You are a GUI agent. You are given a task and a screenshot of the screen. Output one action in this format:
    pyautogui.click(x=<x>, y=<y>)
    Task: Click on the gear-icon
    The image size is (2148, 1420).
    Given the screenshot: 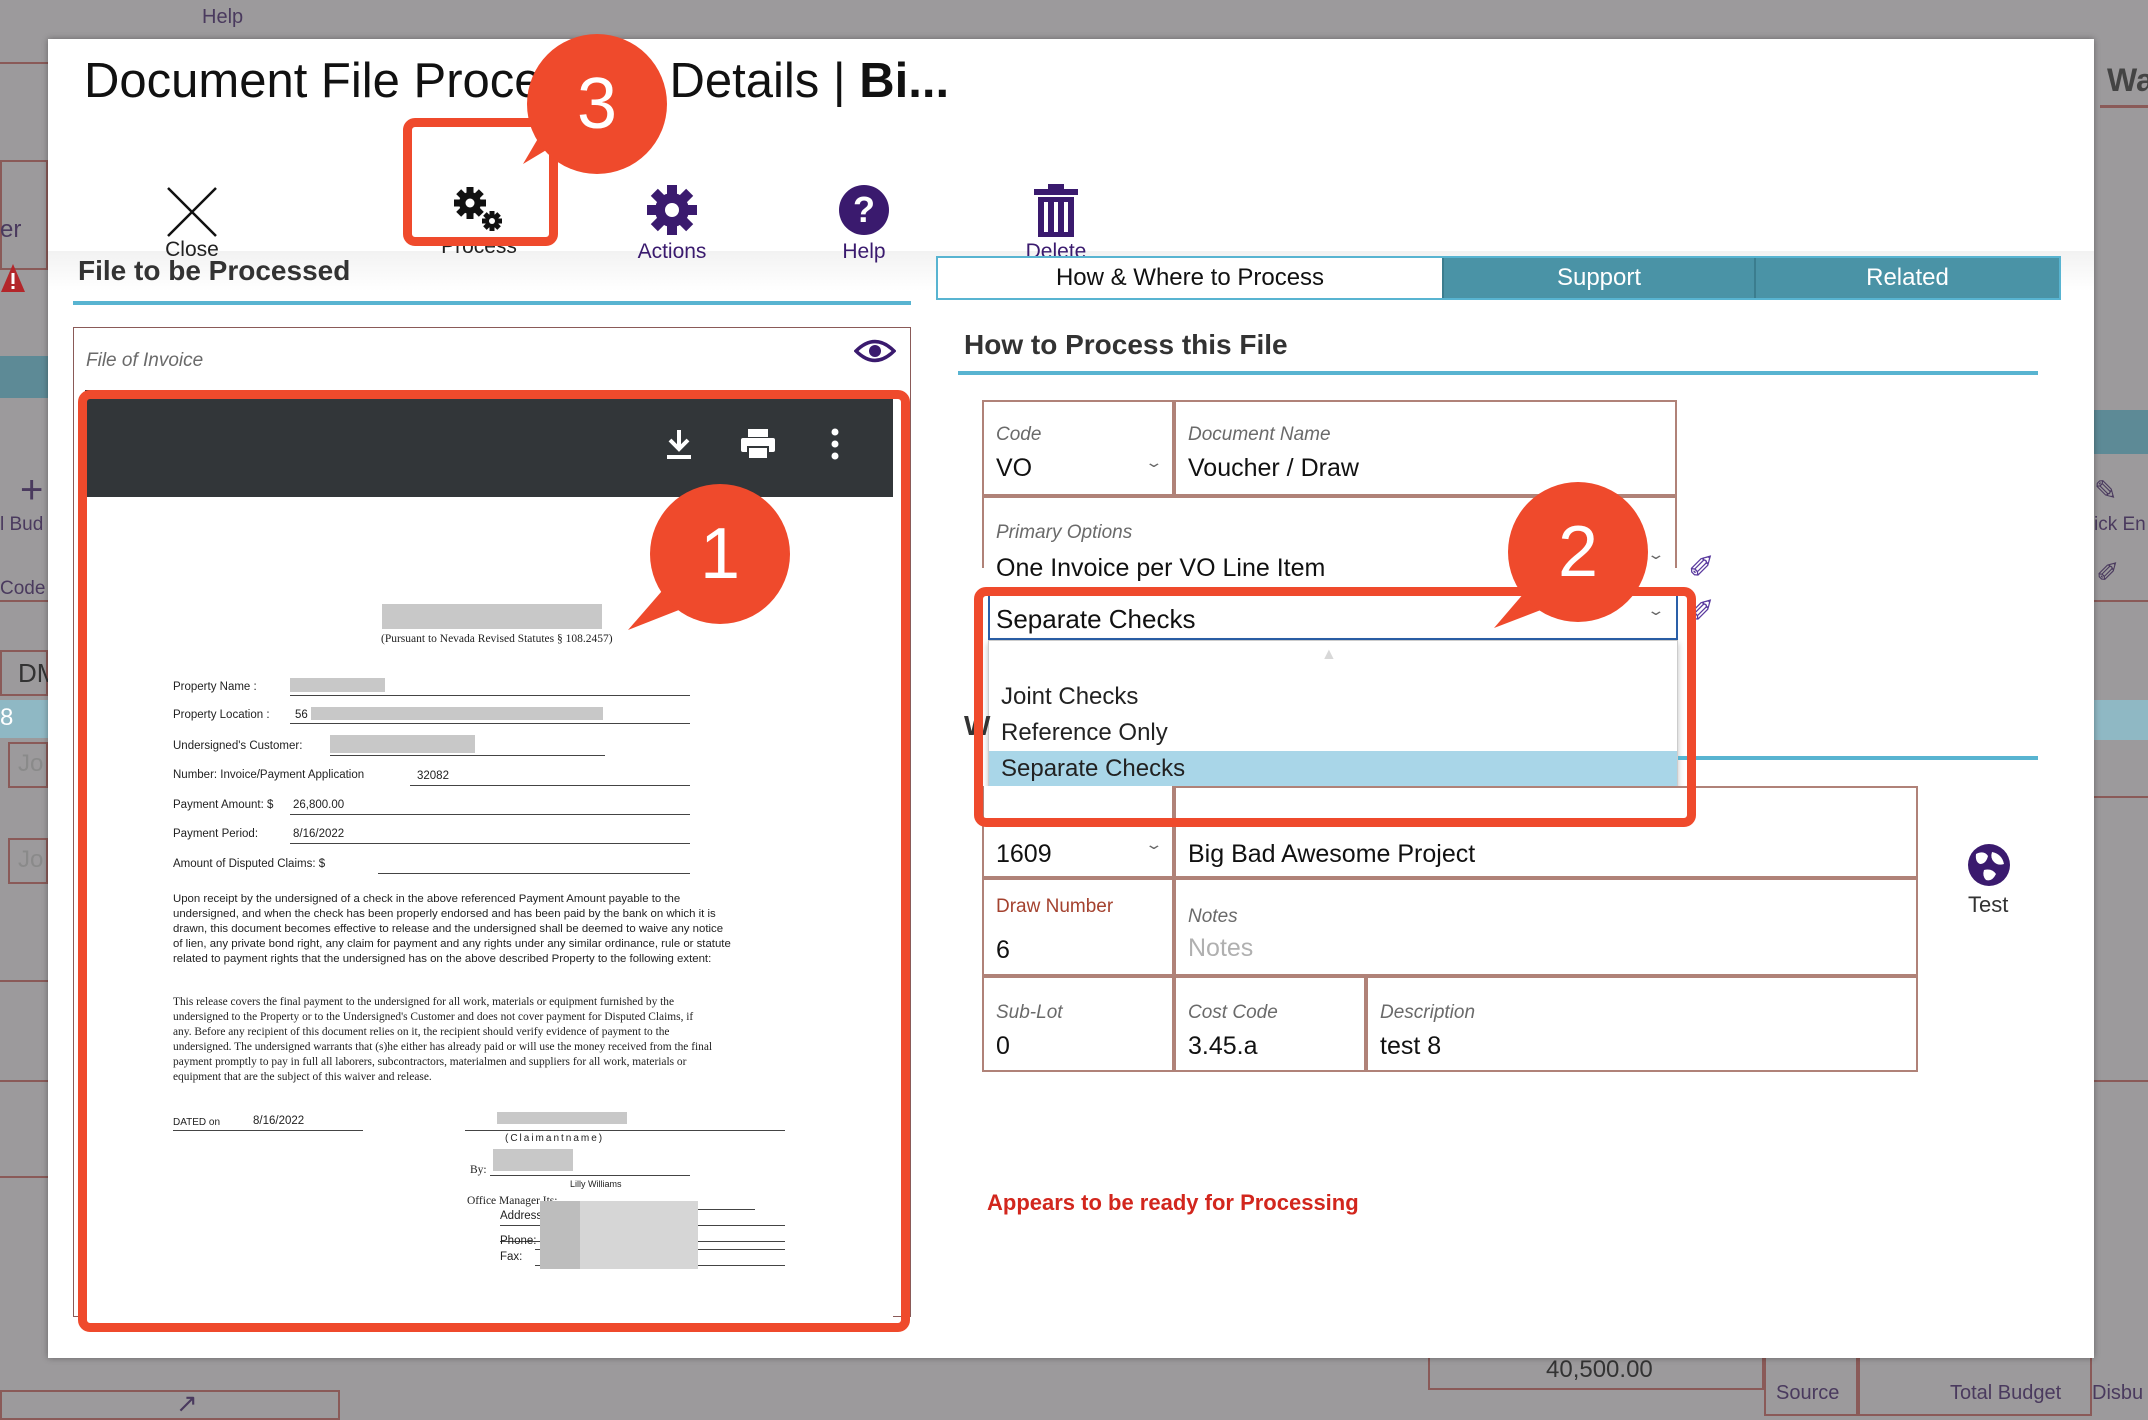 What is the action you would take?
    pyautogui.click(x=672, y=210)
    